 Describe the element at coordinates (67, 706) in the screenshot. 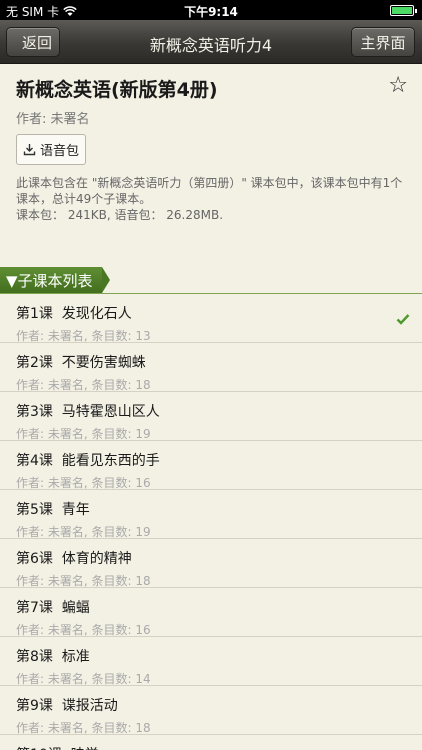

I see `lesson-title: 第9课 谍报活动` at that location.